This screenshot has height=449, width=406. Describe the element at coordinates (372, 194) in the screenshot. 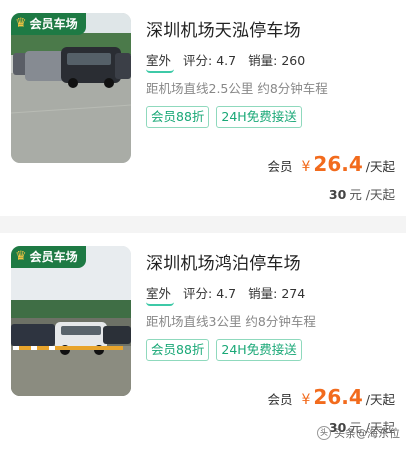

I see `original-price-unit: 元 /天起` at that location.